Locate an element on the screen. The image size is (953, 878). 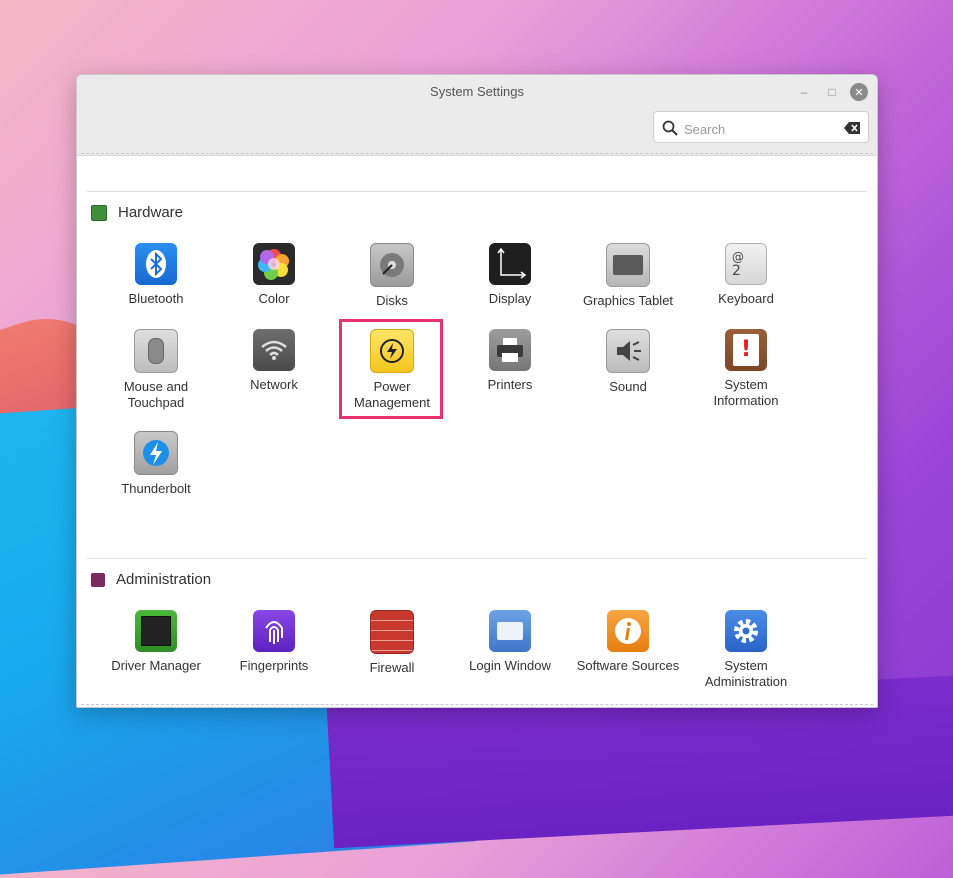
settings-item-label: Display is located at coordinates (510, 298).